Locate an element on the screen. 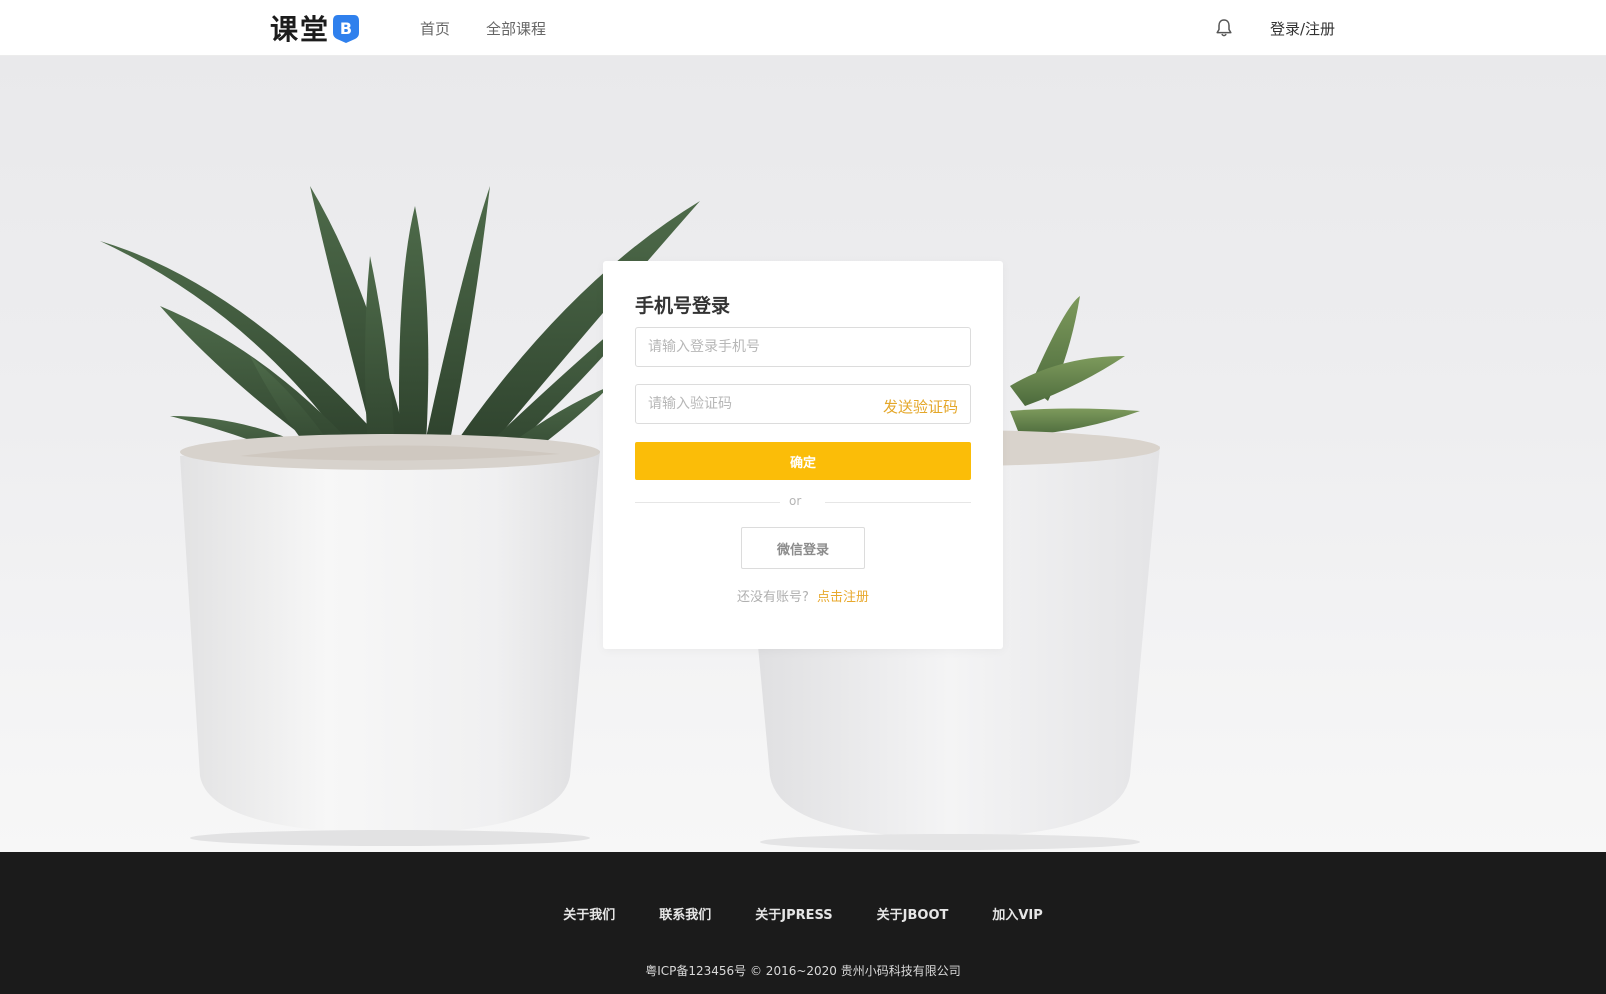 The image size is (1606, 994). logo-badge-letter: B is located at coordinates (346, 28).